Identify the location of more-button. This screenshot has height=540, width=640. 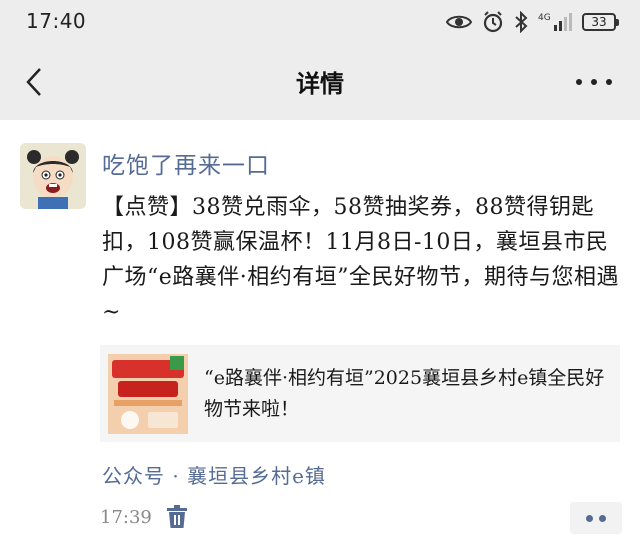
(594, 82).